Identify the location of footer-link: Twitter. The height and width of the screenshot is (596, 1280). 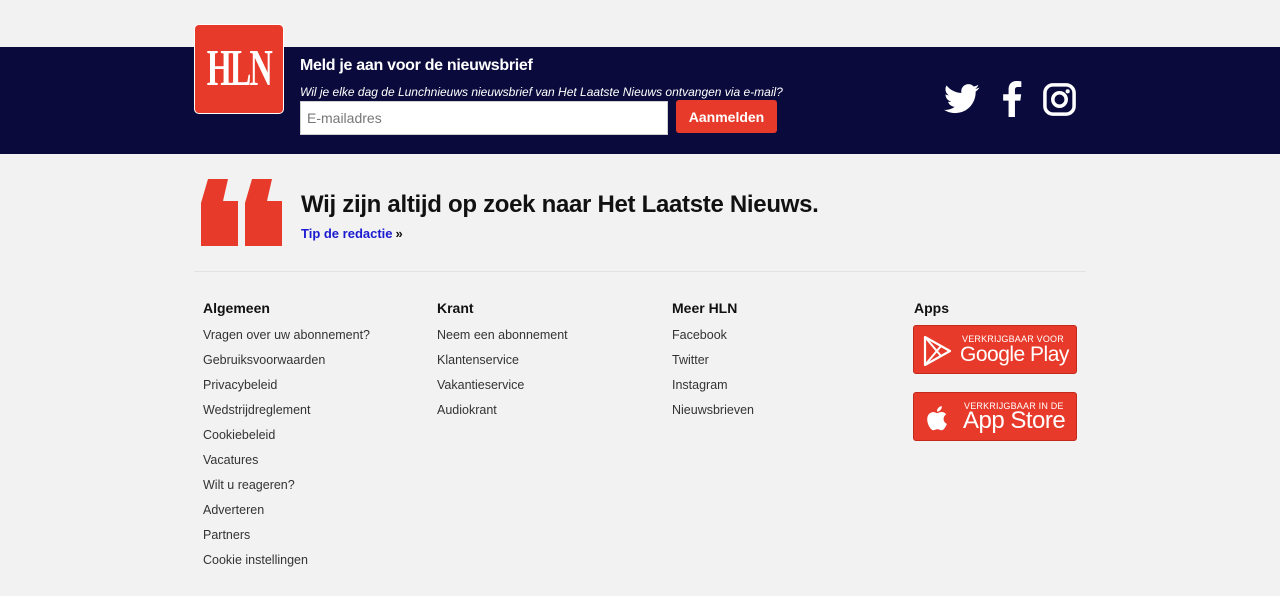
(713, 364).